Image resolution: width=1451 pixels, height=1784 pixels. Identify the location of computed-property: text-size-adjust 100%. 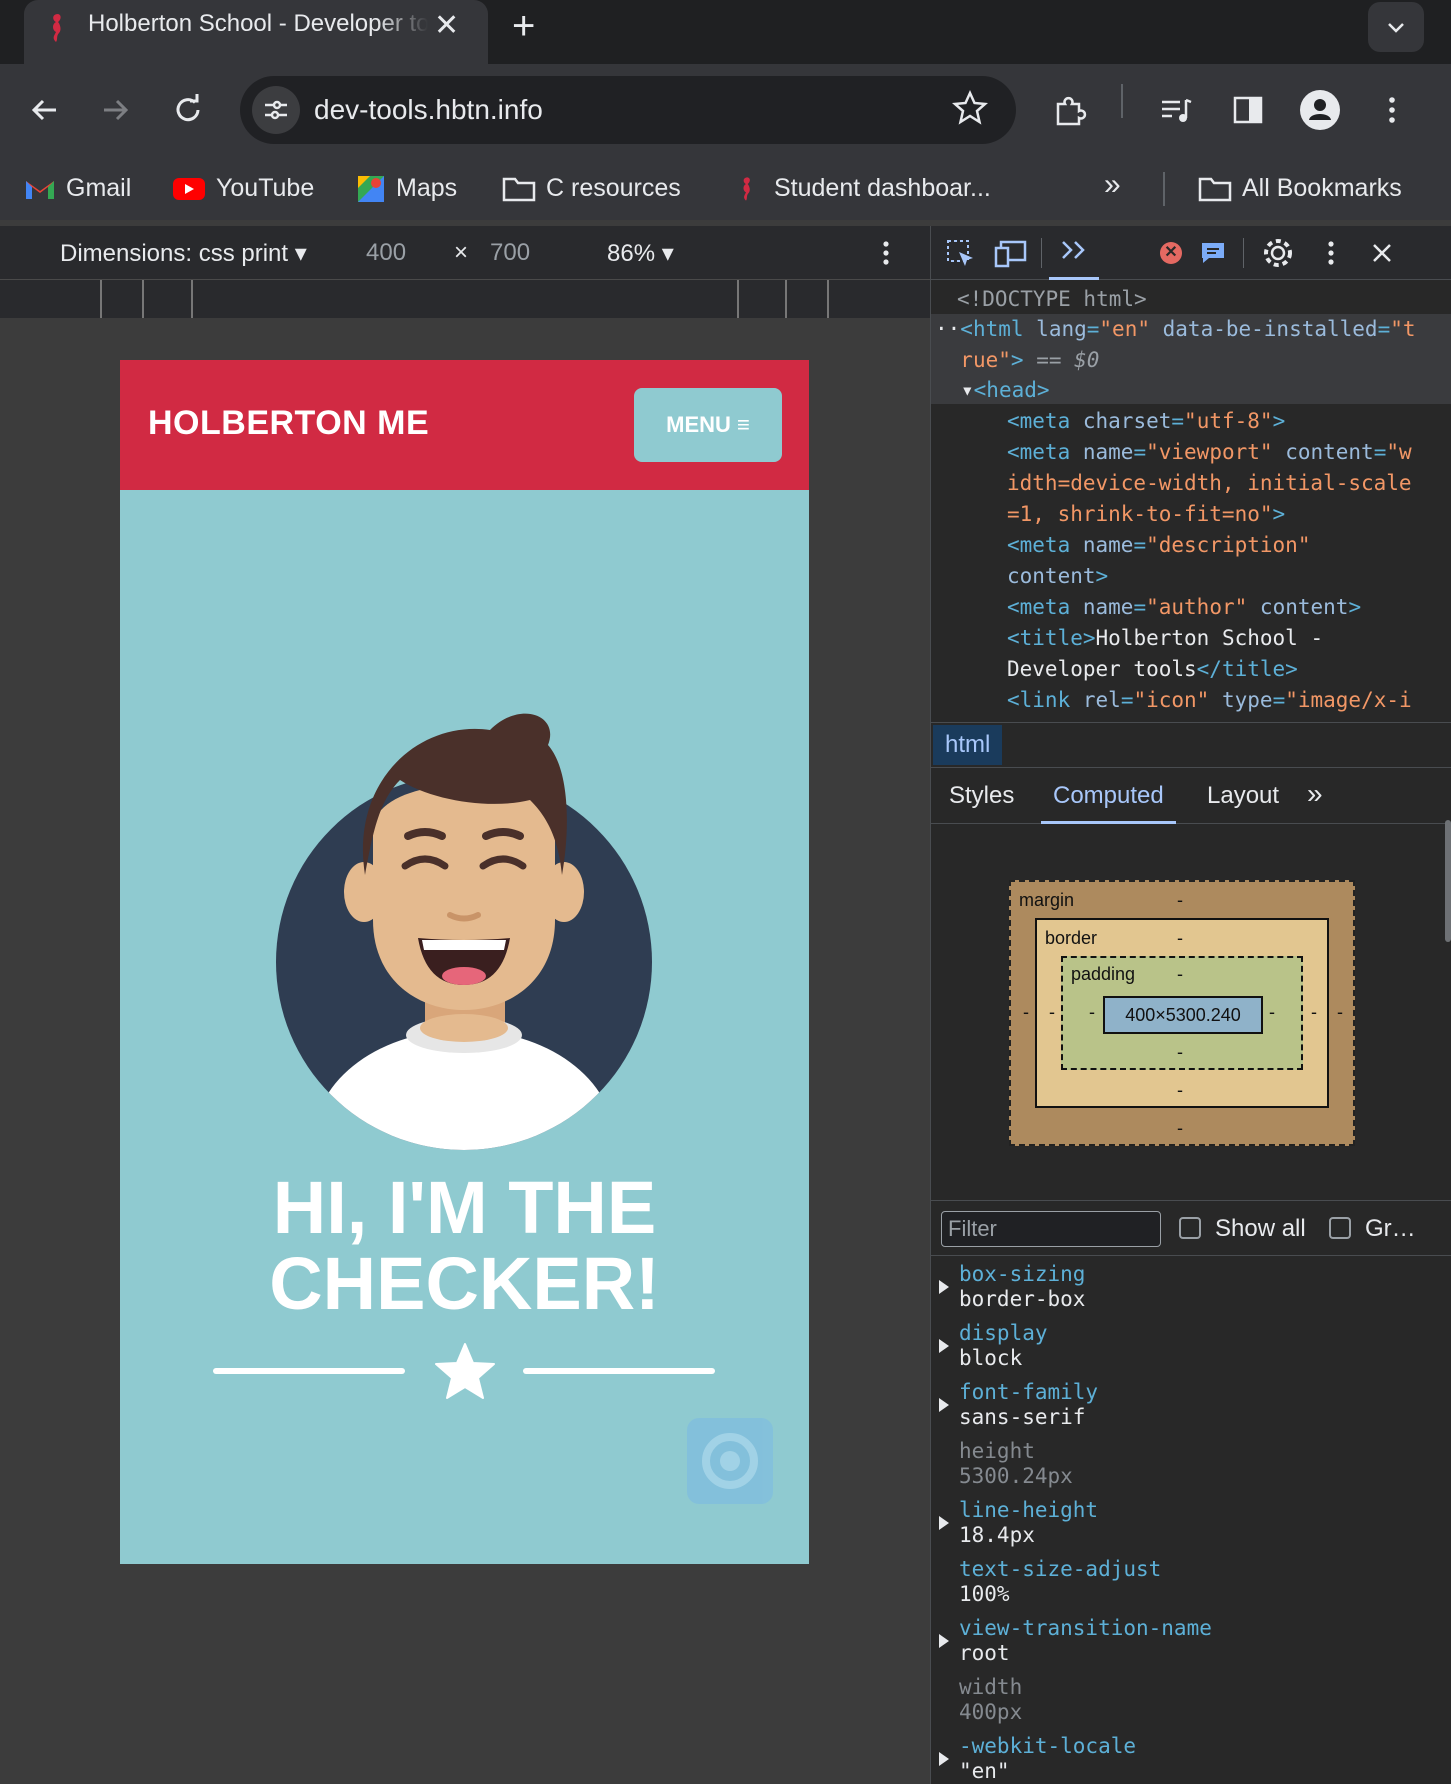
(1060, 1582).